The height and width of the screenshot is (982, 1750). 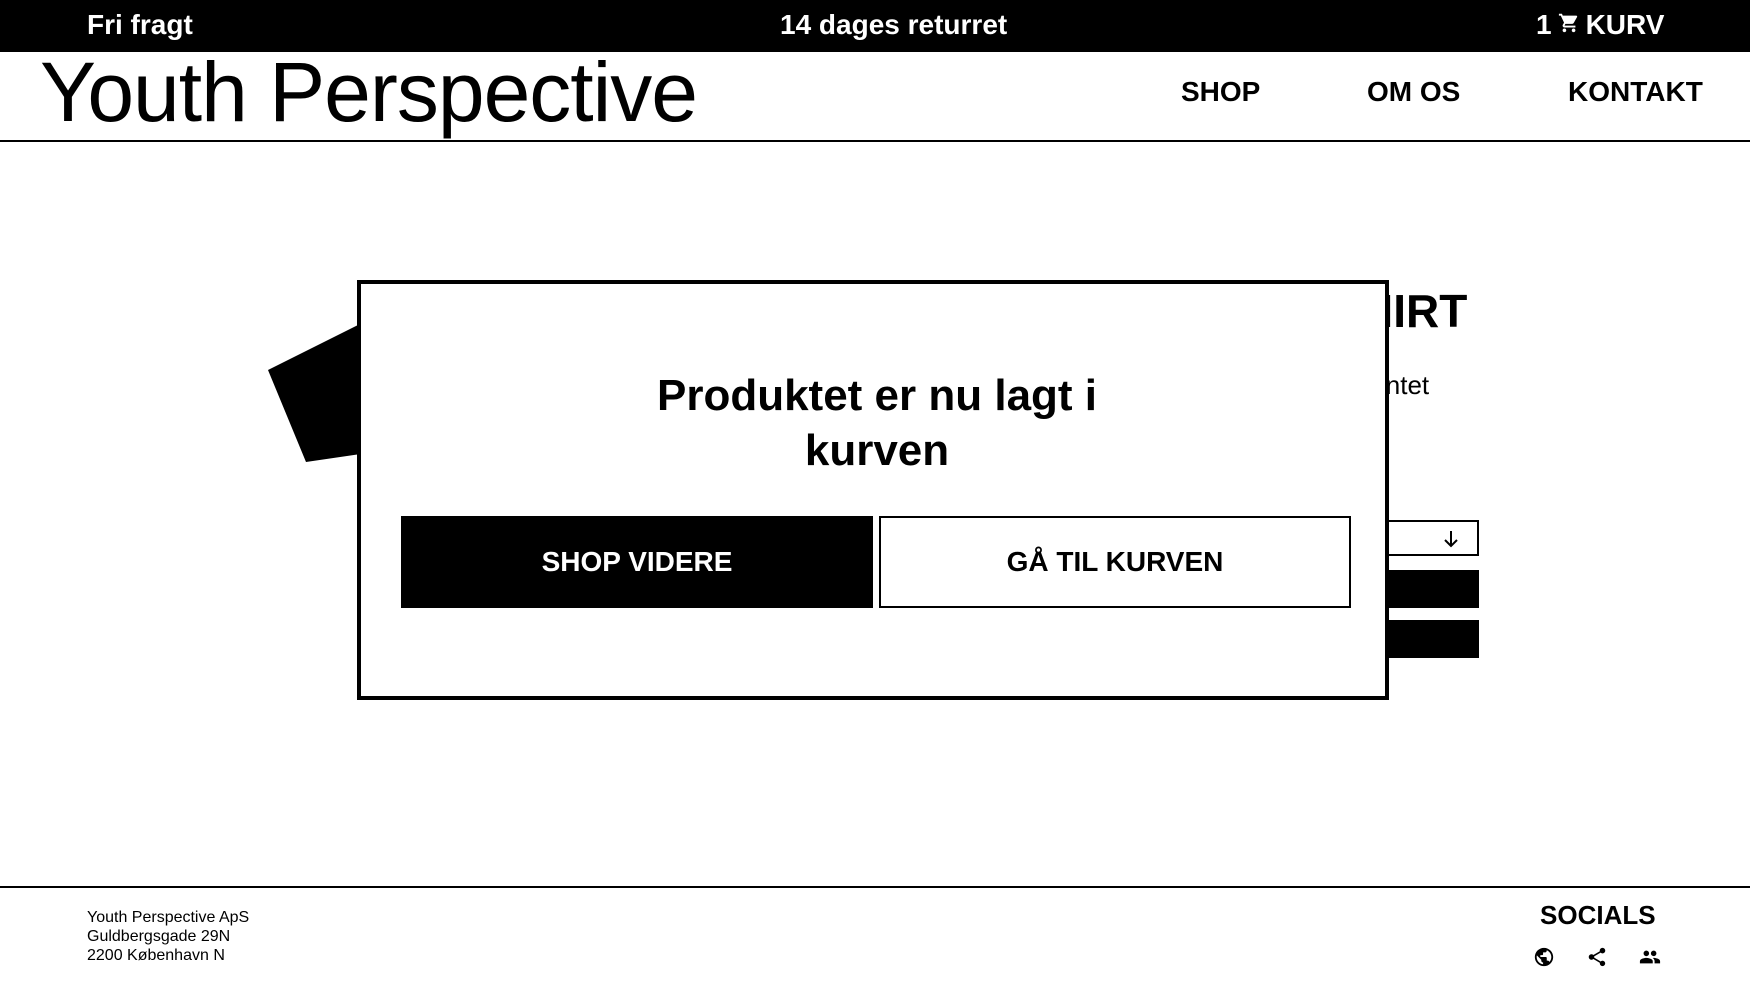 What do you see at coordinates (1598, 915) in the screenshot?
I see `socials-heading: SOCIALS` at bounding box center [1598, 915].